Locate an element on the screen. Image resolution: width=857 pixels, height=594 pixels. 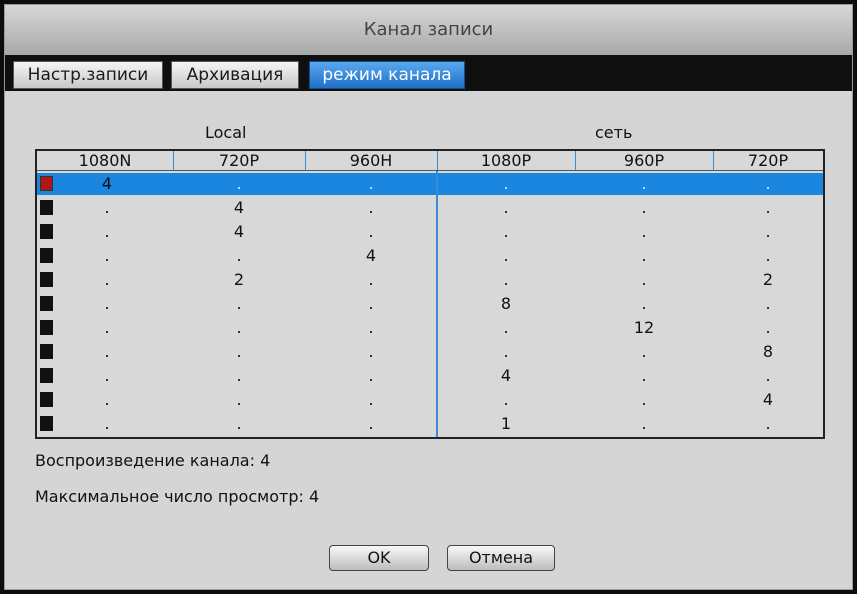
column-header: 1080N is located at coordinates (105, 160).